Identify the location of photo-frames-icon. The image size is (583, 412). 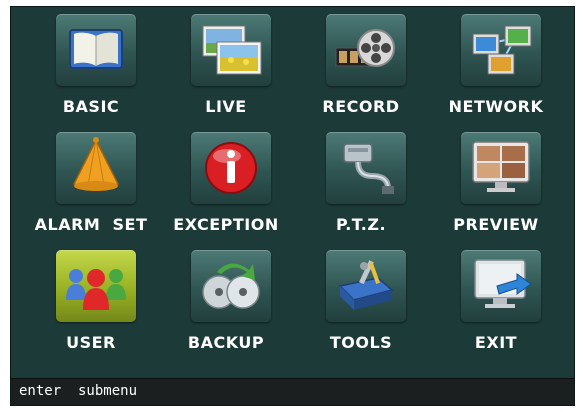
(231, 50).